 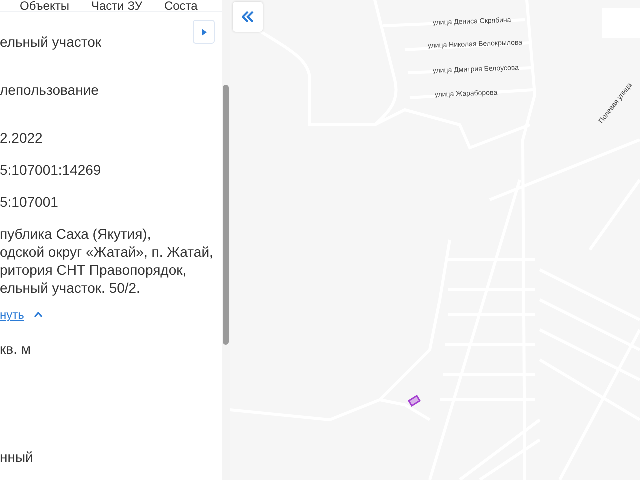 What do you see at coordinates (51, 170) in the screenshot?
I see `field-value: 5:107001:14269` at bounding box center [51, 170].